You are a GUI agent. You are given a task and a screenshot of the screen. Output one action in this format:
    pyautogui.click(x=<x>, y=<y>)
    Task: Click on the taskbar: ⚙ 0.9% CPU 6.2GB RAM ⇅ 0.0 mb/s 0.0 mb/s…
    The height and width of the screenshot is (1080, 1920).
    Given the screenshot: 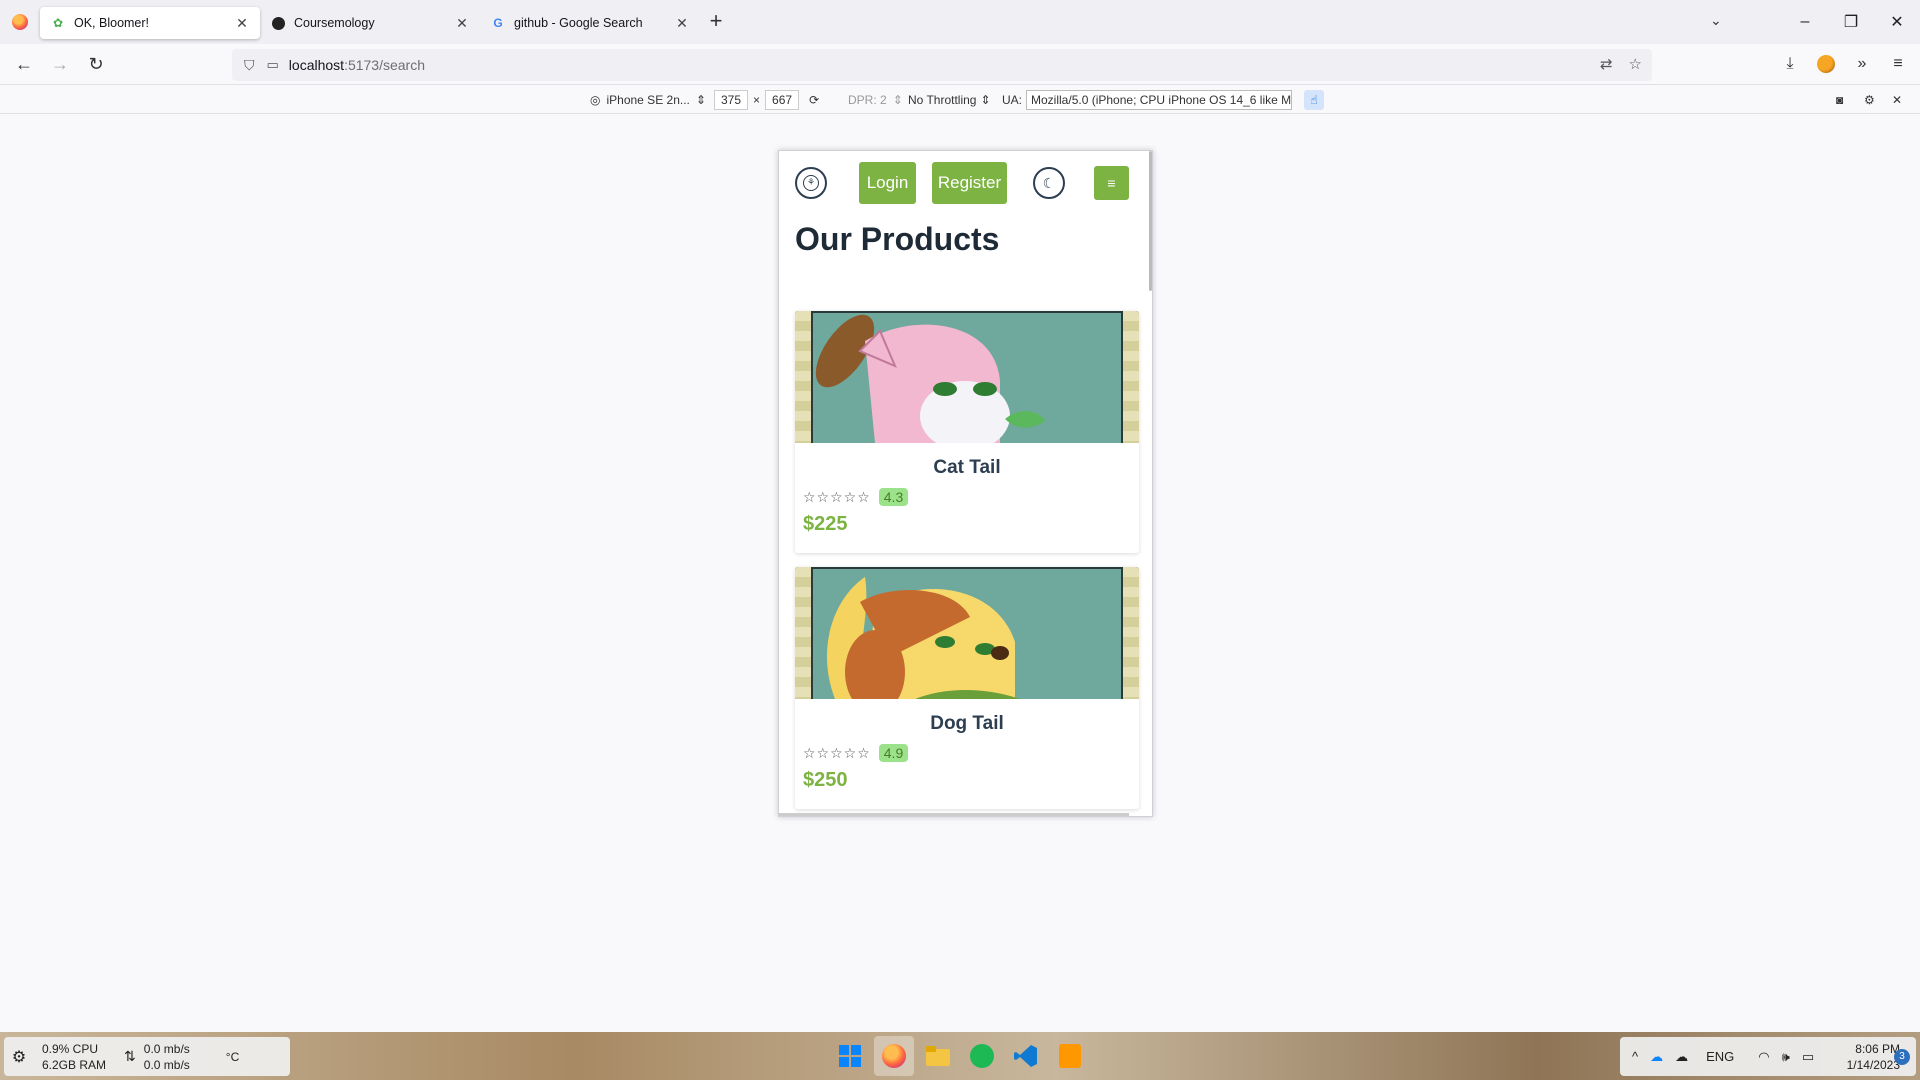 What is the action you would take?
    pyautogui.click(x=960, y=1056)
    